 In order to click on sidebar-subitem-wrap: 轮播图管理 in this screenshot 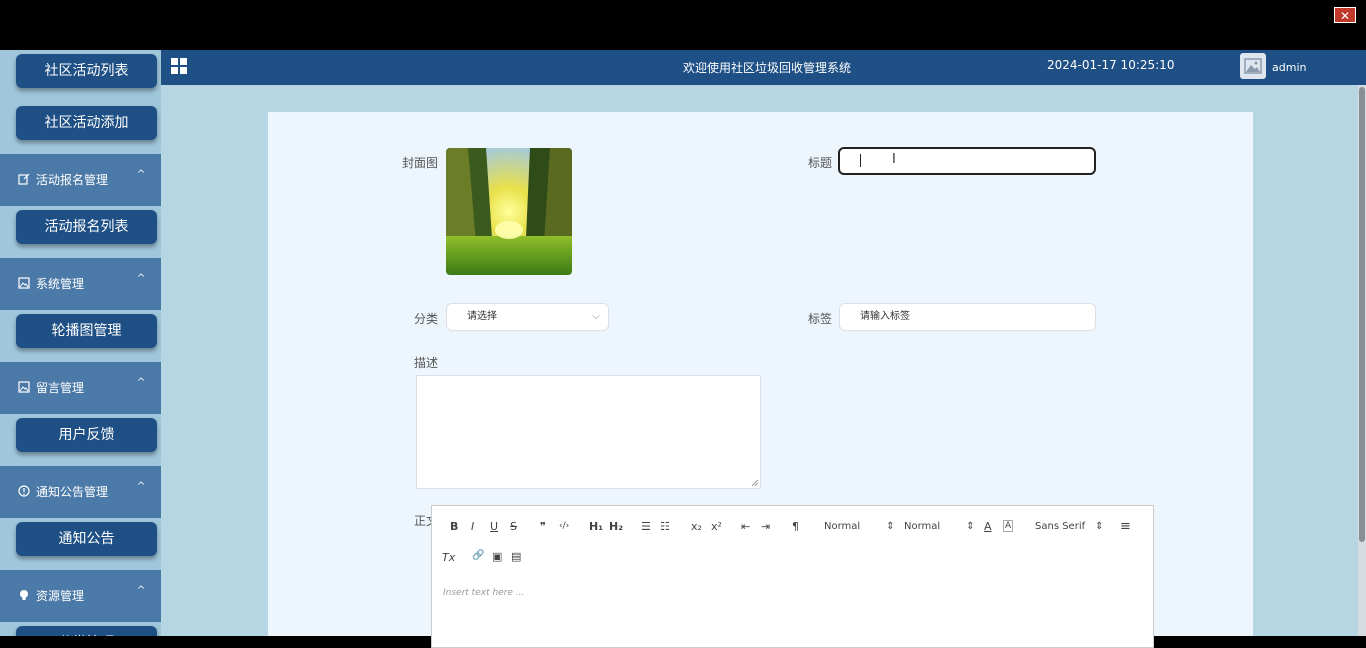, I will do `click(80, 336)`.